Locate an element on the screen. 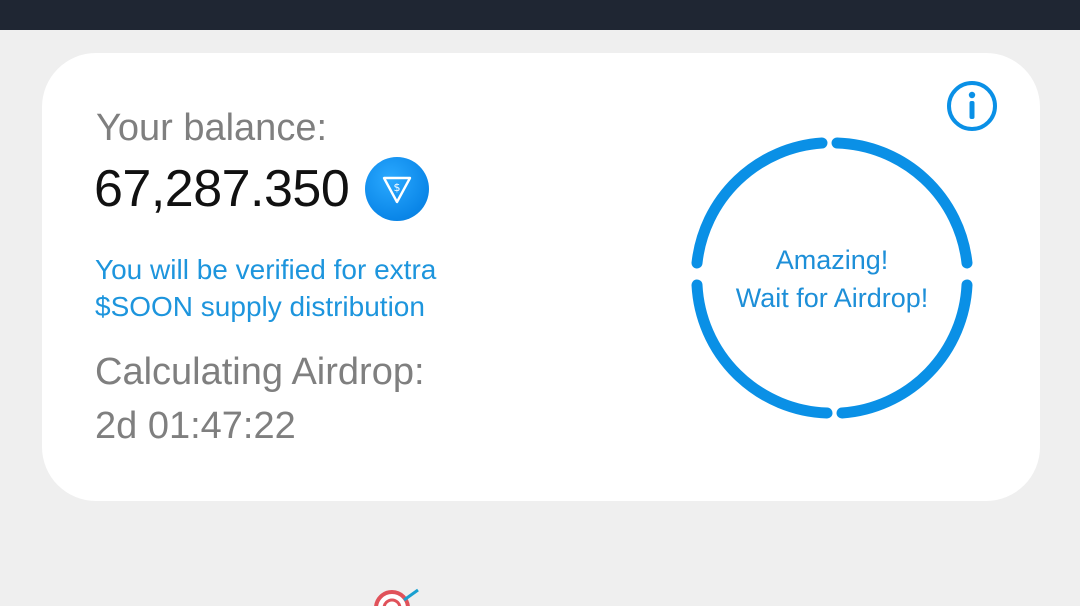 The image size is (1080, 606). balance-amount: 67,287.350 is located at coordinates (222, 189).